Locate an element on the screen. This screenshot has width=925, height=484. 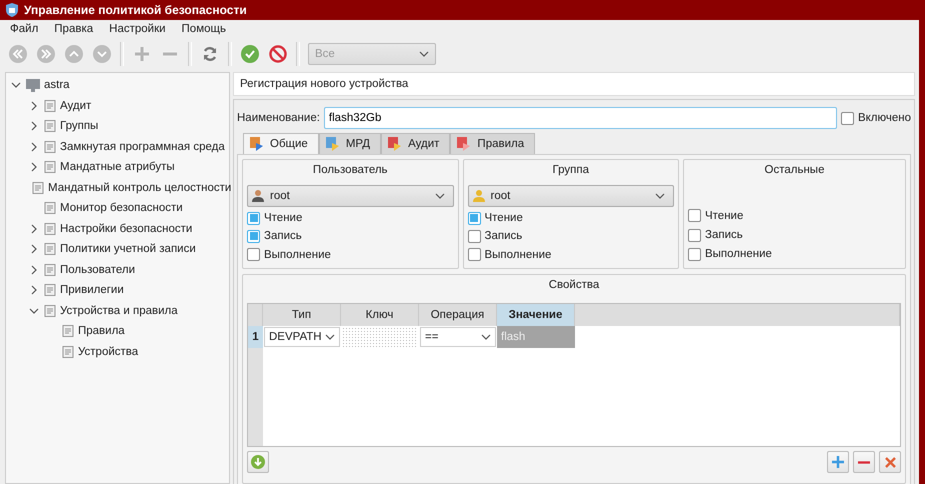
key-cell is located at coordinates (380, 337).